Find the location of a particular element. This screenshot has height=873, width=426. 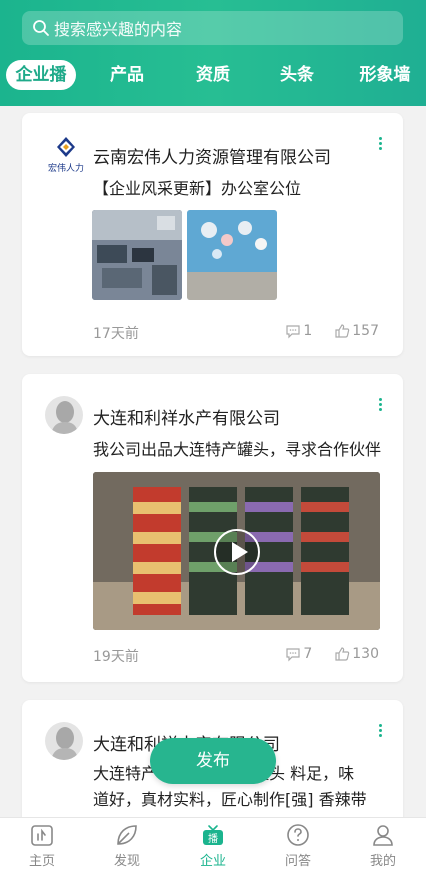

tab-enterprise-broadcast: 企业播 is located at coordinates (41, 75).